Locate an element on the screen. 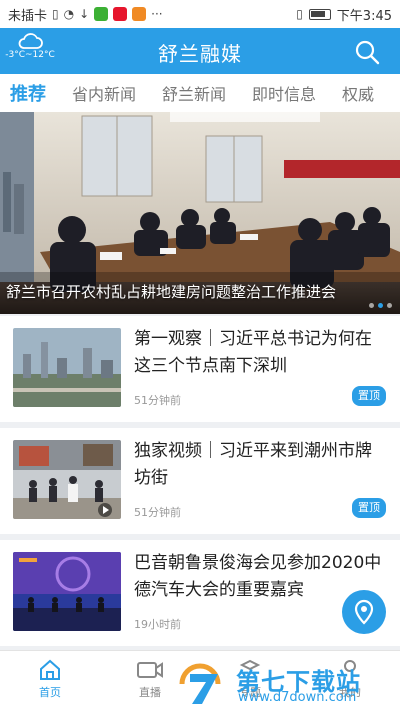  news-card-1: 第一观察｜习近平总书记为何在这三个节点南下深圳 51分钟前 置顶 is located at coordinates (200, 369).